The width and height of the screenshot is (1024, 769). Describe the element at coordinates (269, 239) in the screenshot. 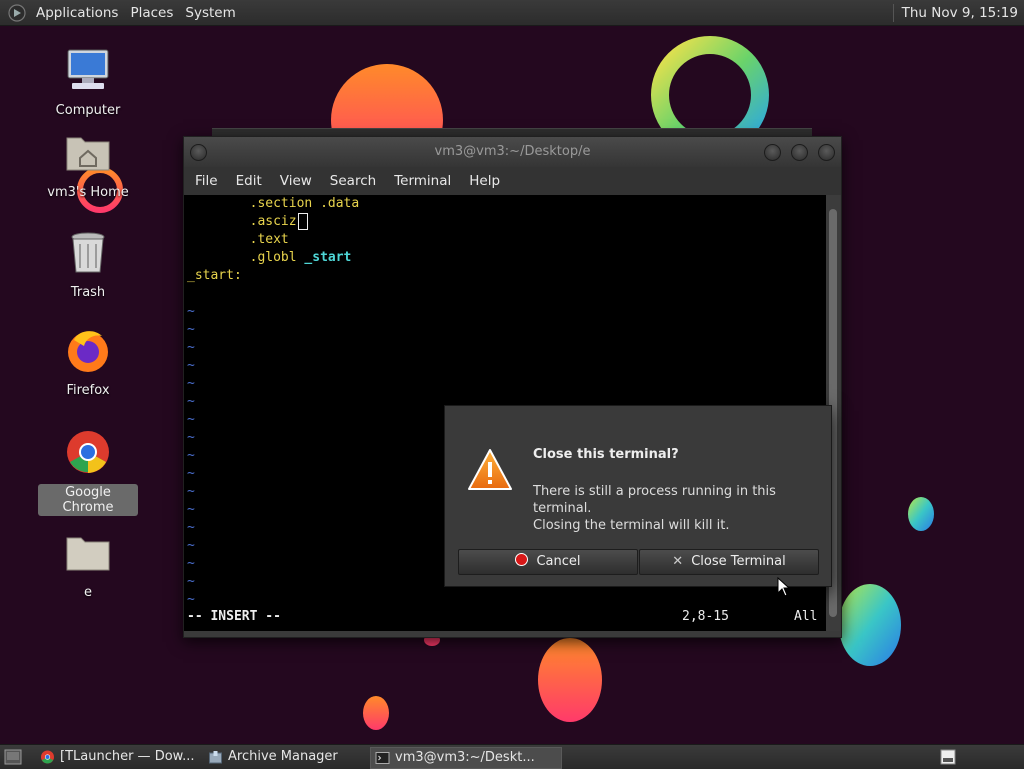

I see `editor-line: .text` at that location.